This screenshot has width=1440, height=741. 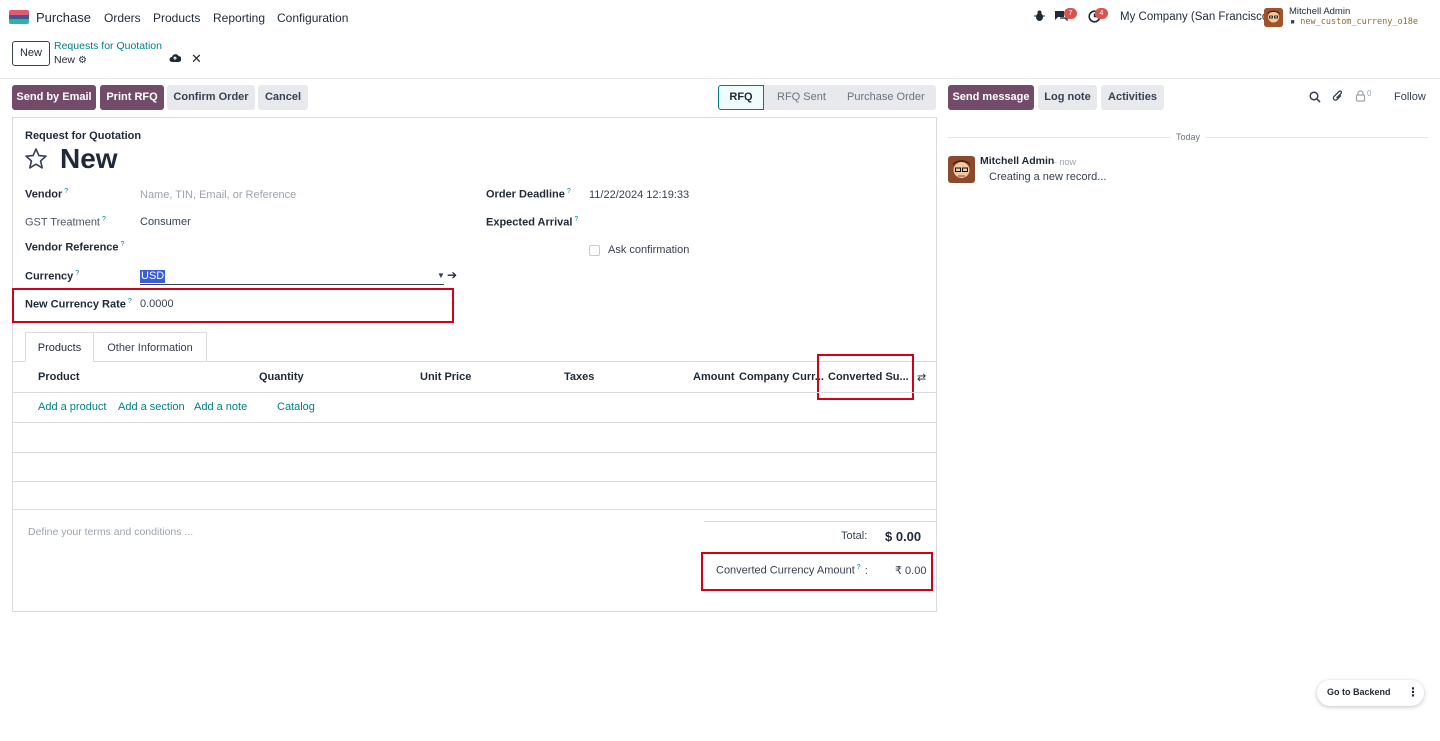 I want to click on user-name: Mitchell Admin, so click(x=1319, y=11).